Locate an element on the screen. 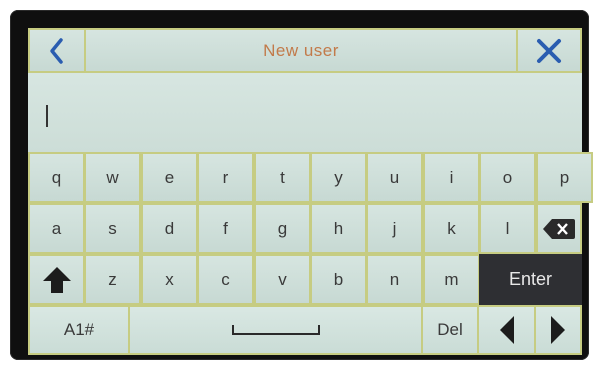  key-p: p is located at coordinates (564, 177).